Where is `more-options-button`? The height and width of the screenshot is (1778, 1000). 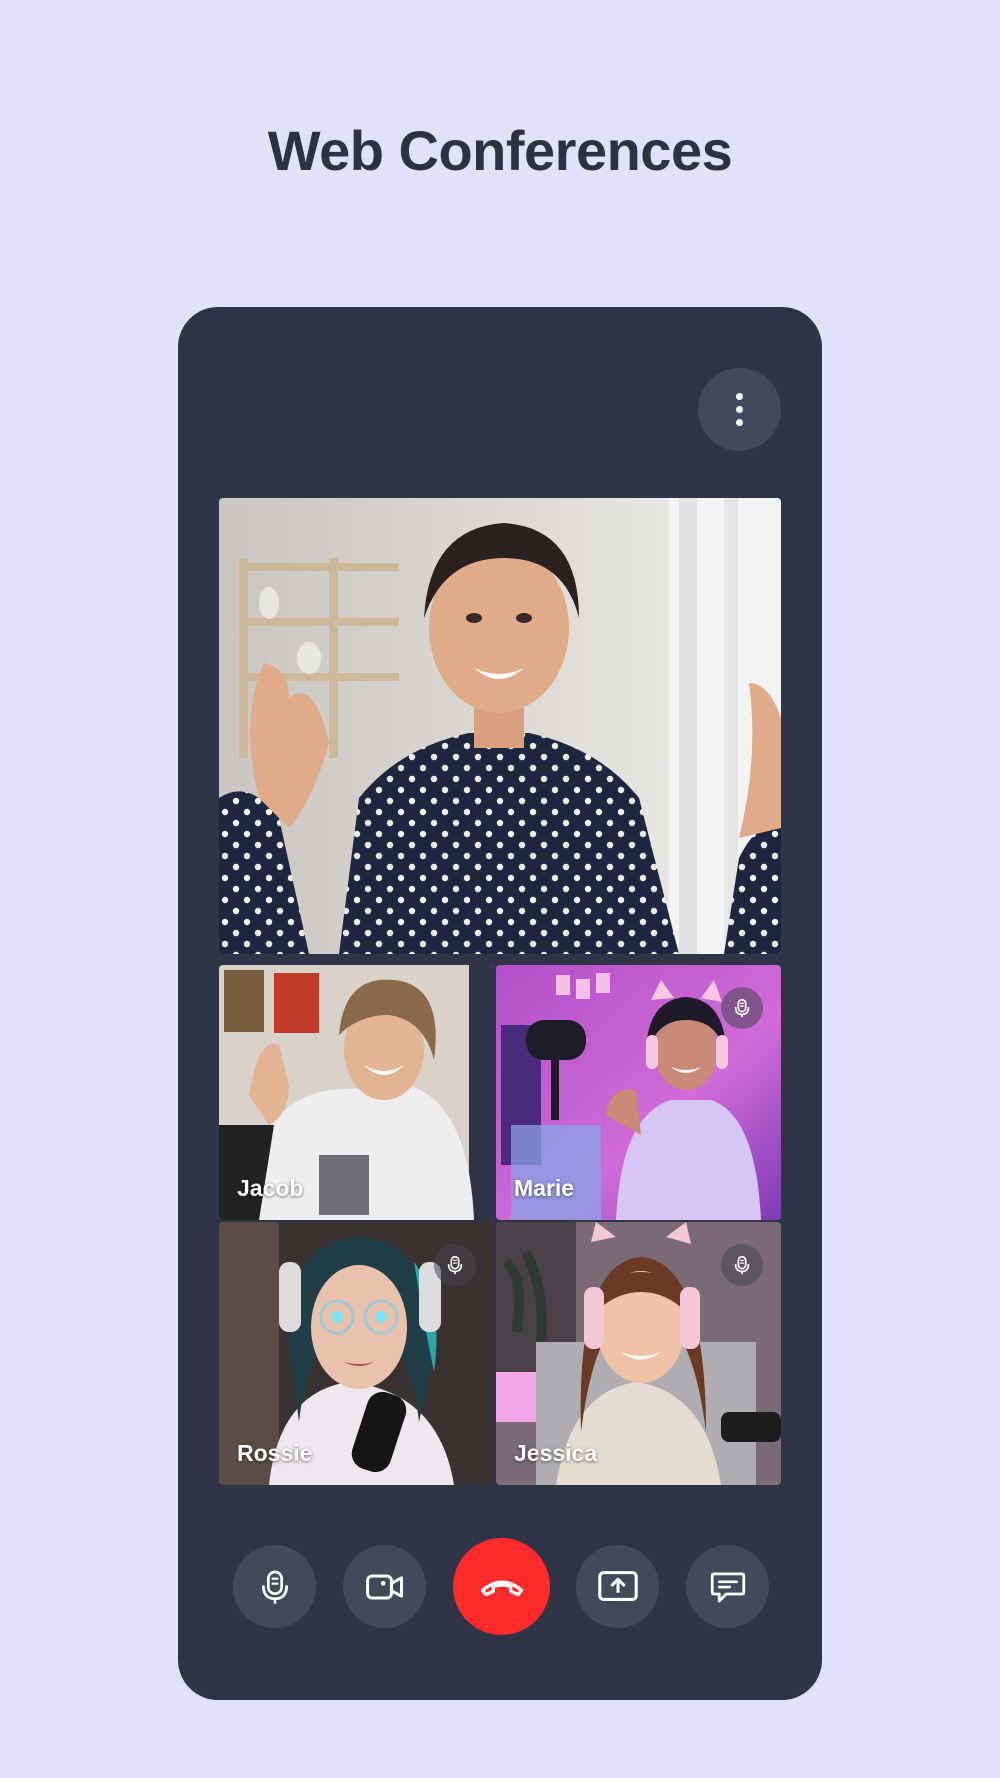
more-options-button is located at coordinates (739, 409).